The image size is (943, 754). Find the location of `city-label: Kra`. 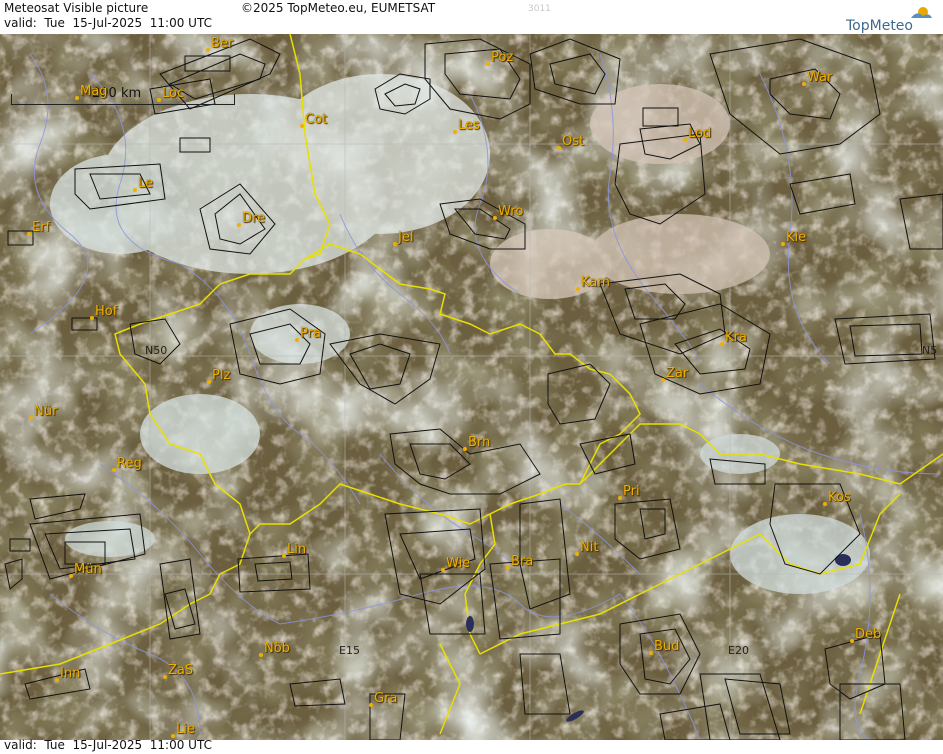

city-label: Kra is located at coordinates (736, 337).